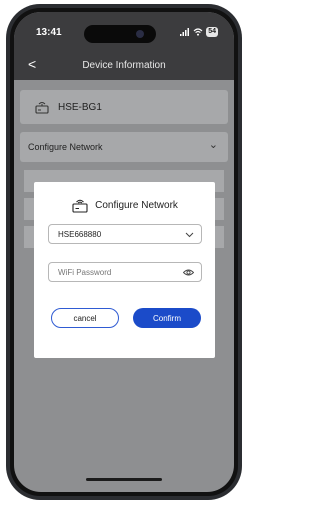 The image size is (320, 507). What do you see at coordinates (49, 32) in the screenshot?
I see `status-time: 13:41` at bounding box center [49, 32].